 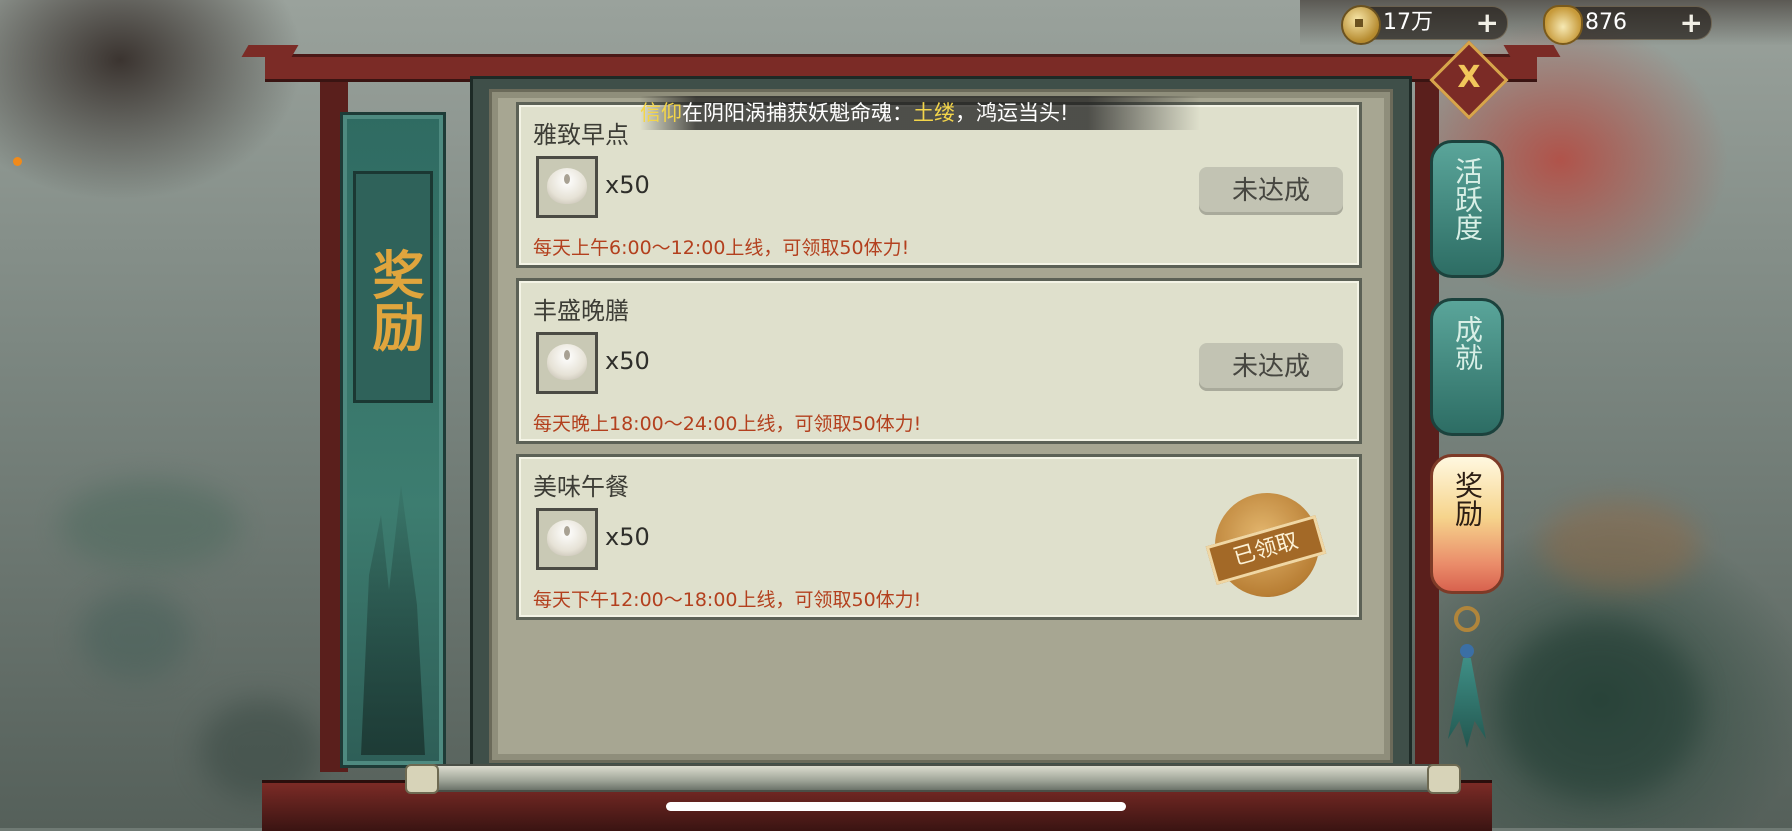 I want to click on title-banner: 奖励, so click(x=393, y=440).